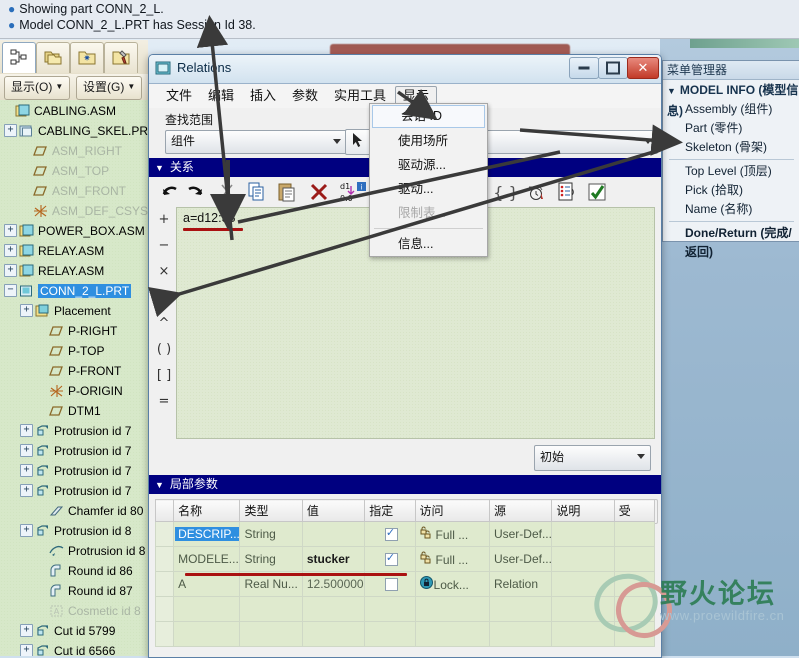 The image size is (799, 658). What do you see at coordinates (428, 141) in the screenshot?
I see `display-menu-item: 使用场所` at bounding box center [428, 141].